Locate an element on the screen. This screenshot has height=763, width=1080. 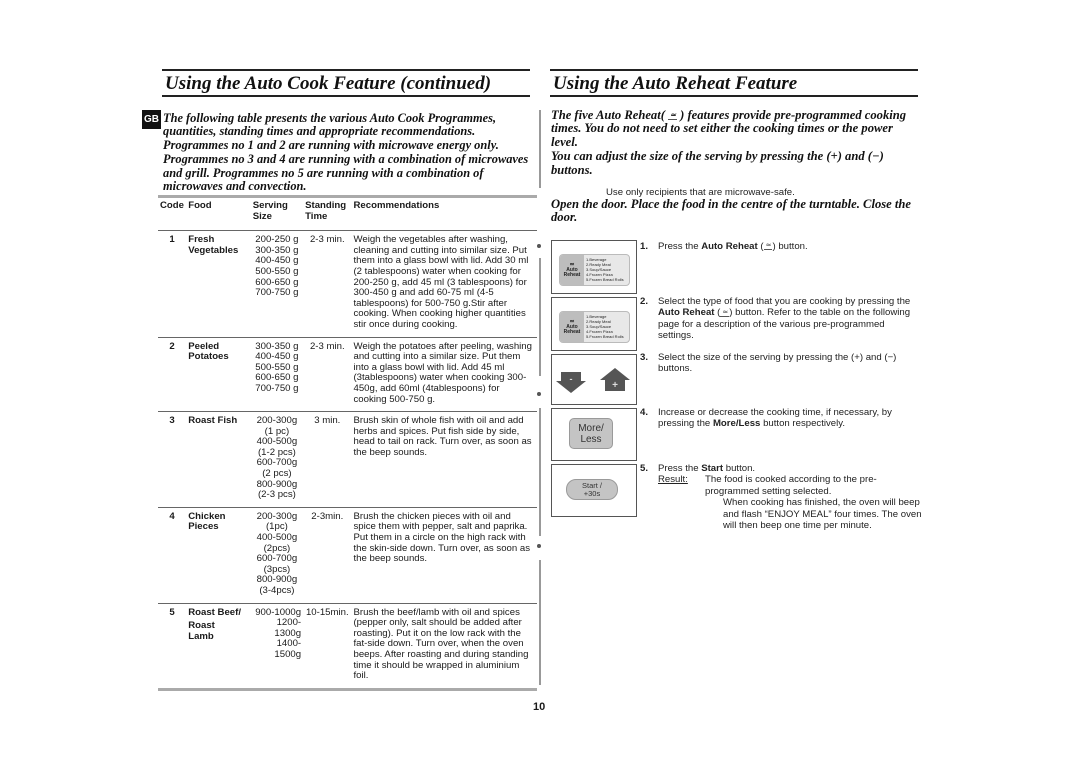
food-line: Potatoes is located at coordinates (208, 357).